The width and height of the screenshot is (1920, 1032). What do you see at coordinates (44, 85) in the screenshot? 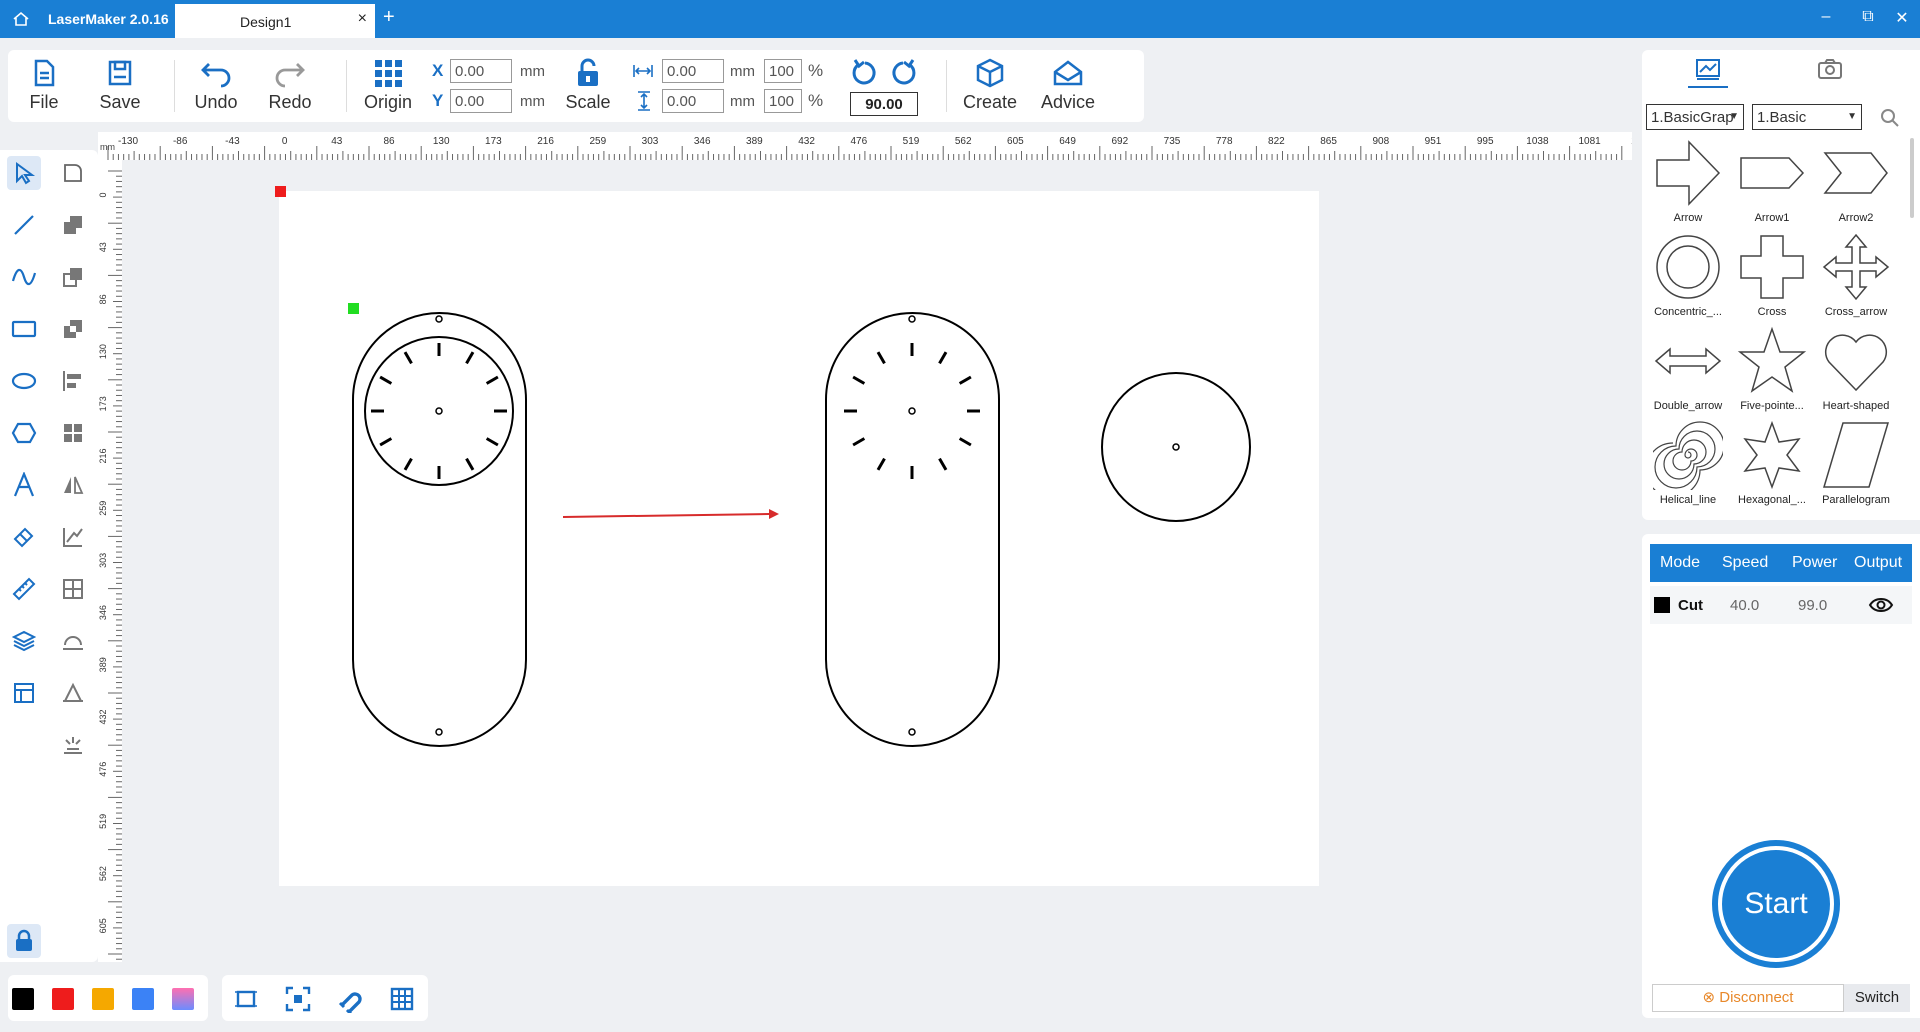
I see `file-button: File` at bounding box center [44, 85].